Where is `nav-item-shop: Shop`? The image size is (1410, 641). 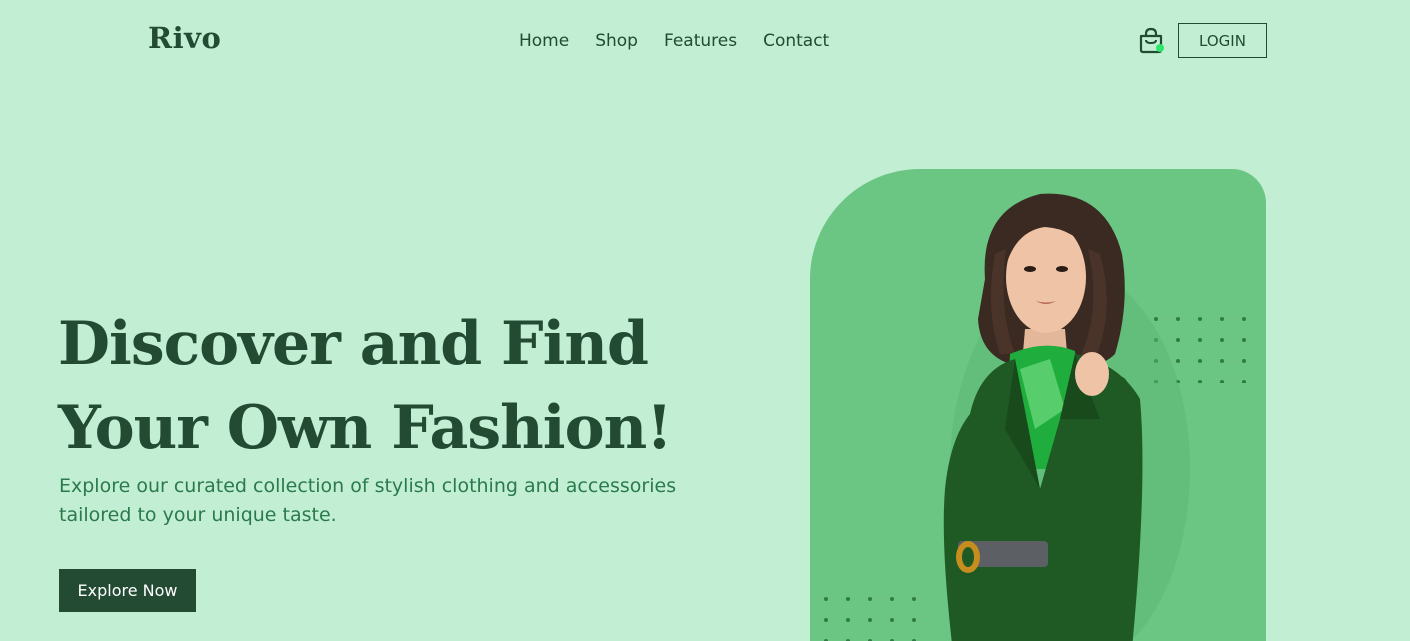
nav-item-shop: Shop is located at coordinates (616, 41).